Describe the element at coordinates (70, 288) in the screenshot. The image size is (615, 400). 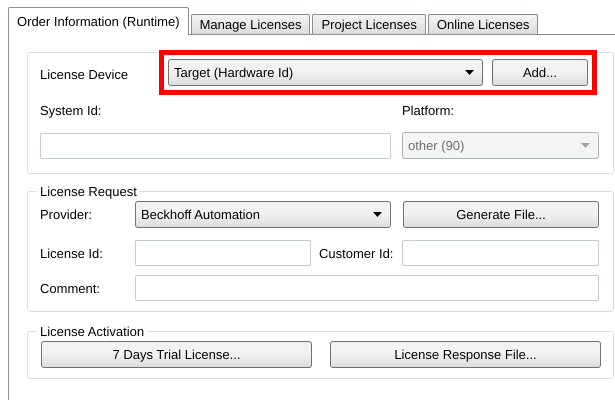
I see `comment-label: Comment:` at that location.